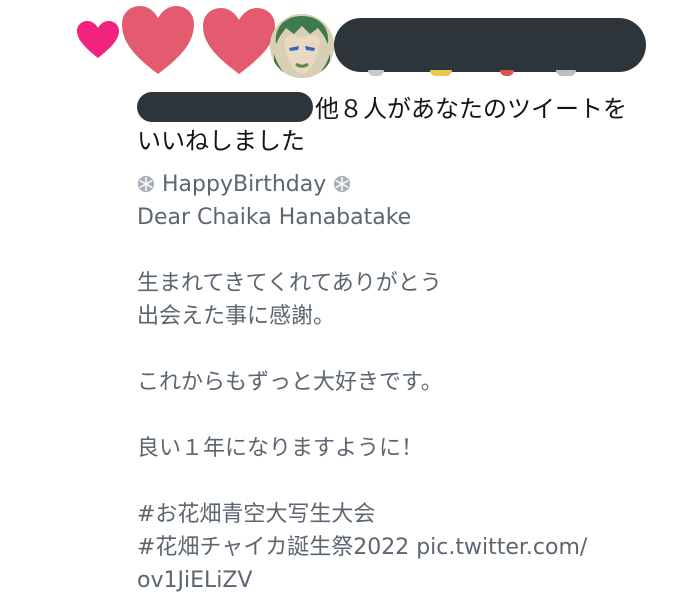 The image size is (680, 601). What do you see at coordinates (397, 184) in the screenshot?
I see `tweet-line: HappyBirthday` at bounding box center [397, 184].